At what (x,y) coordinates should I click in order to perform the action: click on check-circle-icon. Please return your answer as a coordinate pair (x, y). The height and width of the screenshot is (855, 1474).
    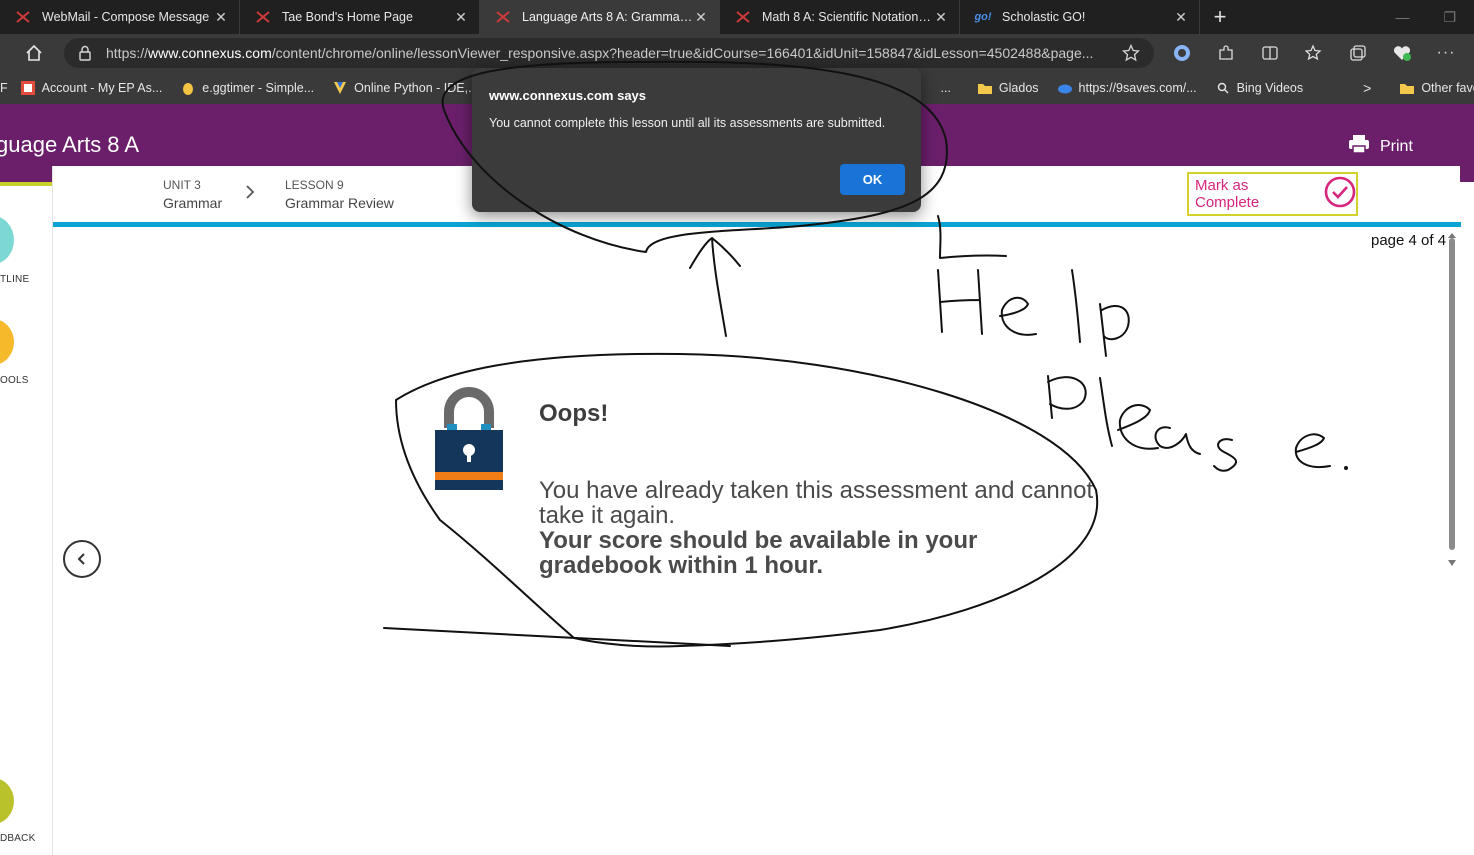
    Looking at the image, I should click on (1340, 194).